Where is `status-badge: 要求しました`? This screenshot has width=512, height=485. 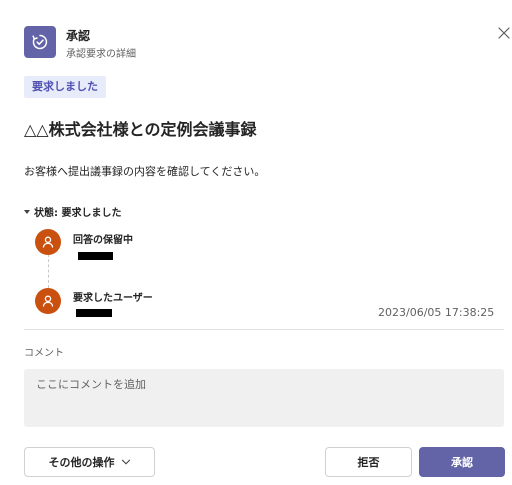 status-badge: 要求しました is located at coordinates (65, 87).